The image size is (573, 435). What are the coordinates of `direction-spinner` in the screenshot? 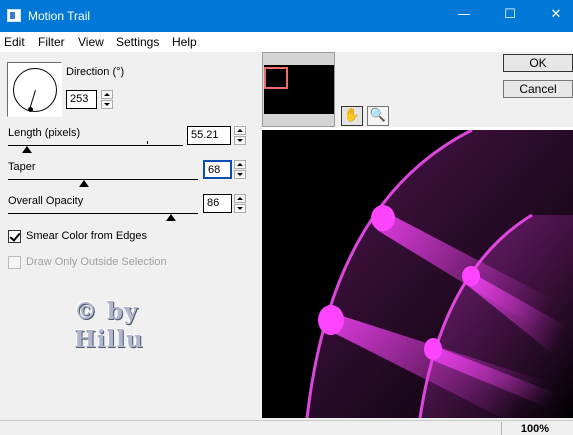 It's located at (107, 99).